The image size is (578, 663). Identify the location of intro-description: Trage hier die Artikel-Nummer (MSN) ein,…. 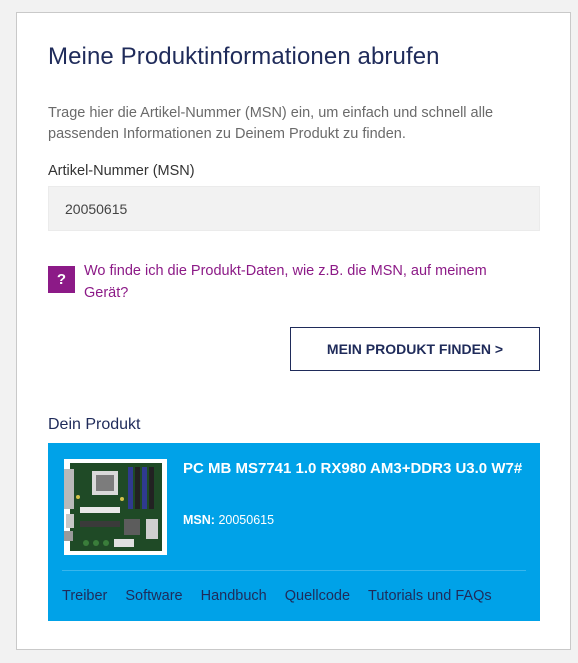
(271, 123).